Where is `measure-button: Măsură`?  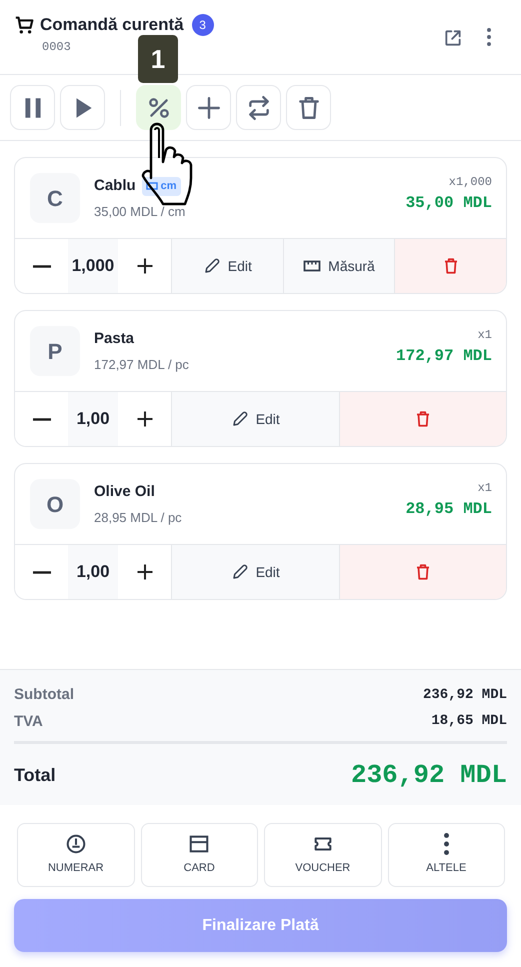
measure-button: Măsură is located at coordinates (338, 266).